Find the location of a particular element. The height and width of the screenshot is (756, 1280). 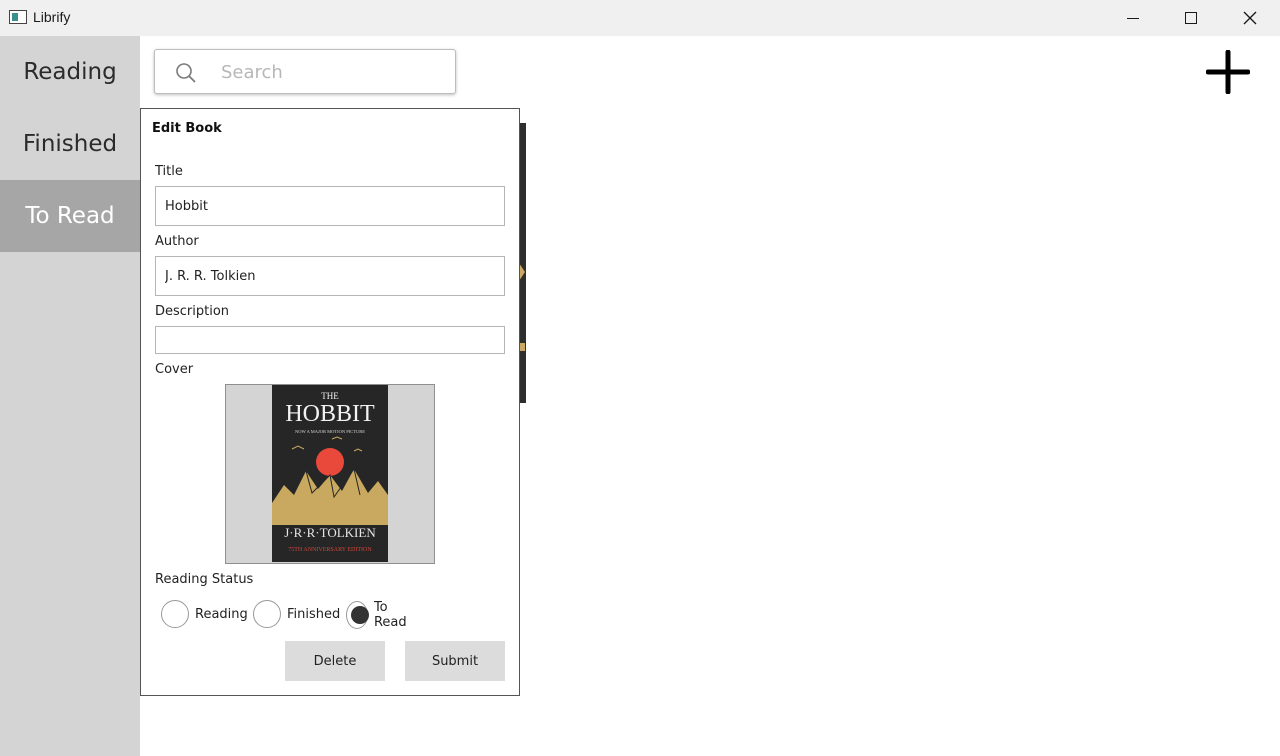

description-field is located at coordinates (330, 340).